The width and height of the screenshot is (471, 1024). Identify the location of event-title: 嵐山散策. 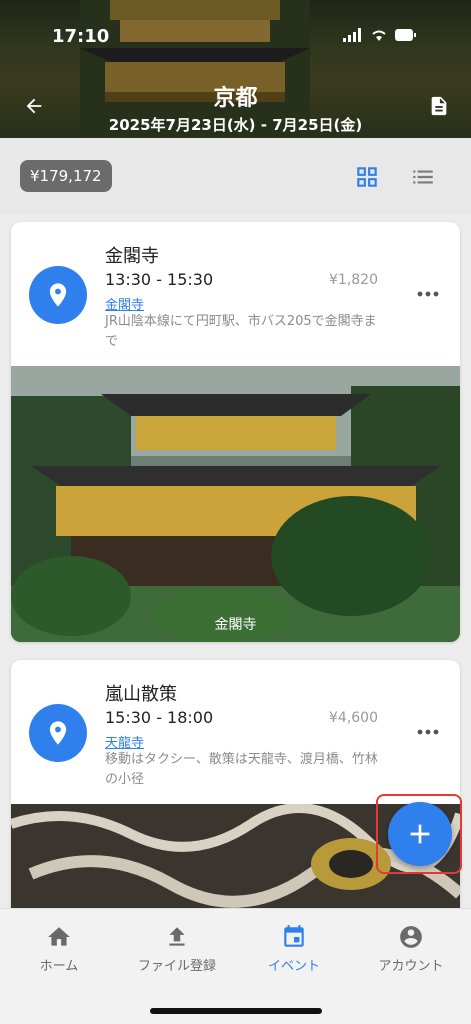
(141, 694).